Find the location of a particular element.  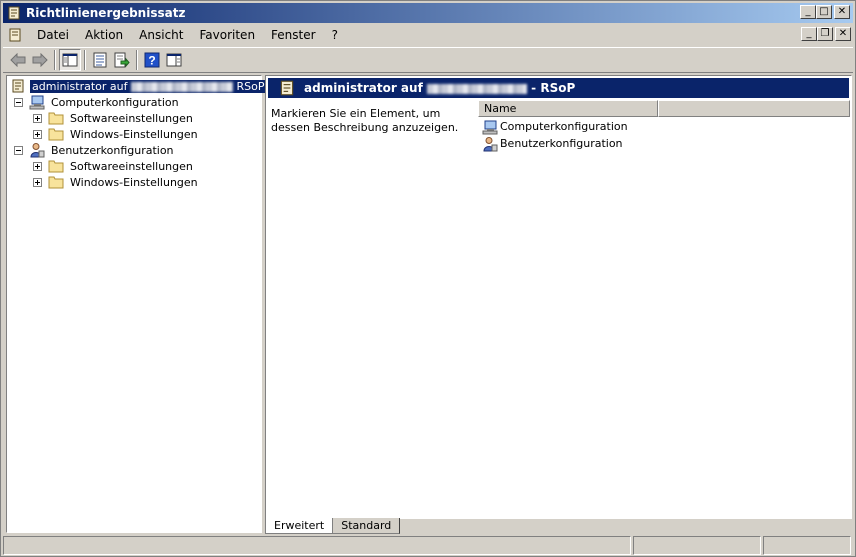

view-tabs: Erweitert Standard is located at coordinates (333, 526).